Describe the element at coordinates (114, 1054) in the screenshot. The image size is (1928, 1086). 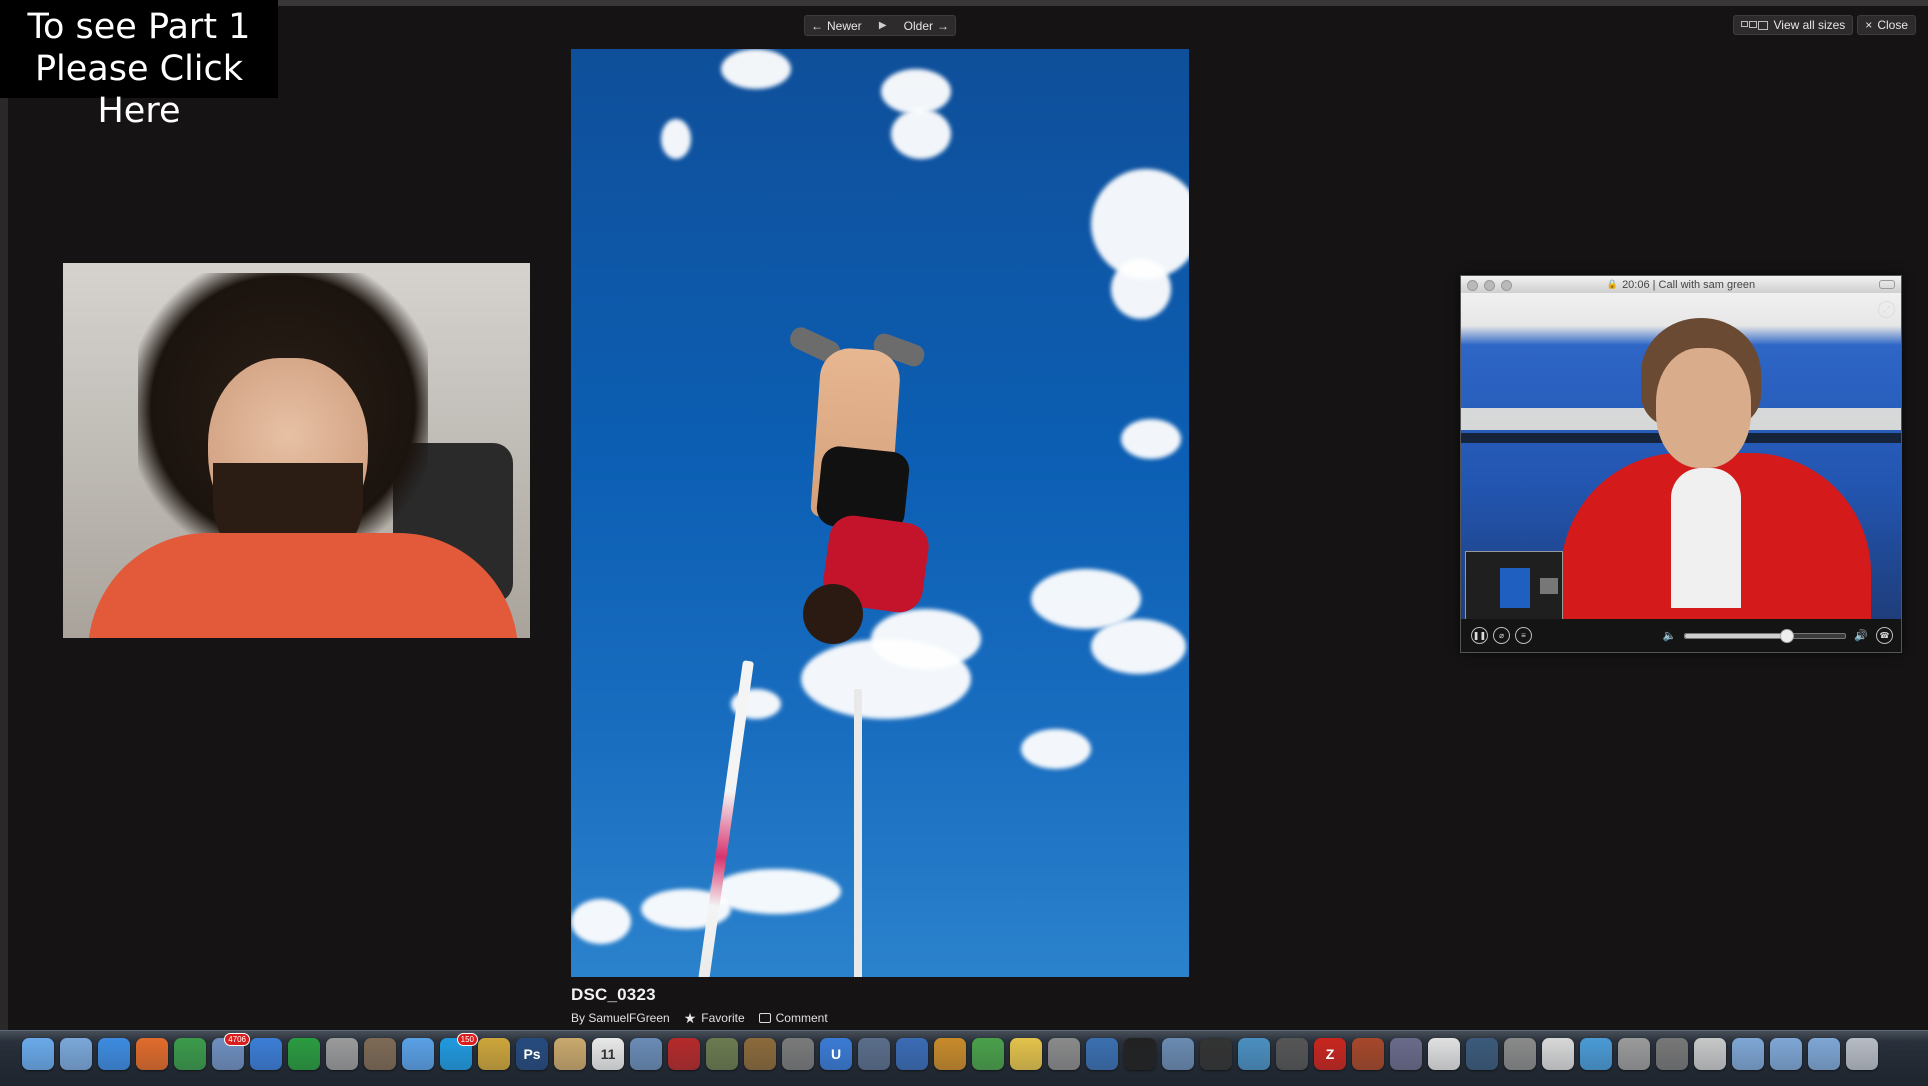
I see `safari-app-icon` at that location.